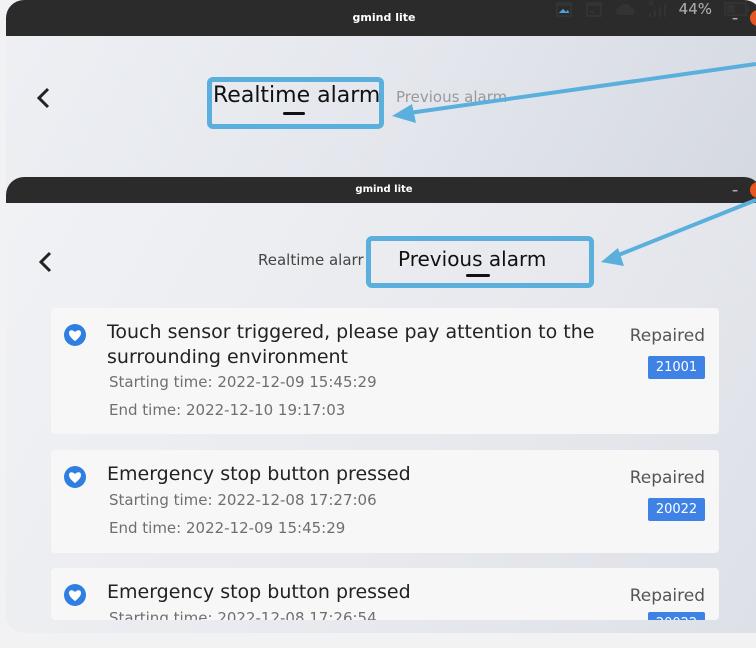 The width and height of the screenshot is (756, 648). I want to click on status-bar-2: 44%, so click(652, 9).